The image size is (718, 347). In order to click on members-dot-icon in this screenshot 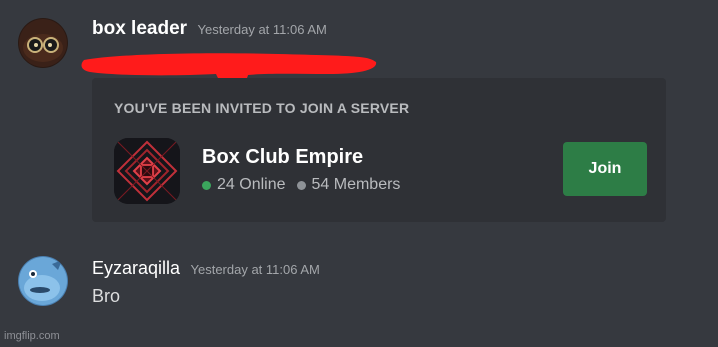, I will do `click(301, 185)`.